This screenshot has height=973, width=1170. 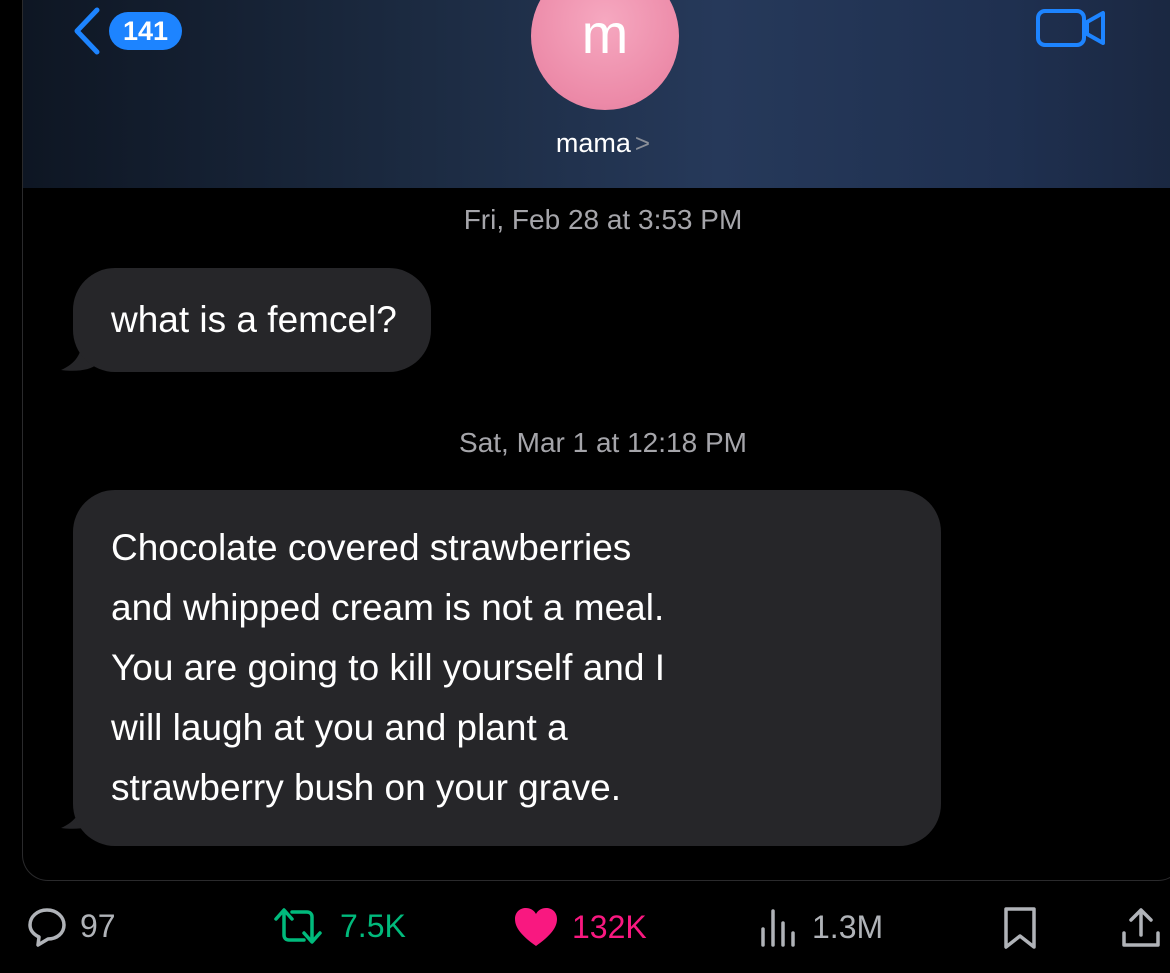 I want to click on message-bubble-incoming: what is a femcel?, so click(x=252, y=320).